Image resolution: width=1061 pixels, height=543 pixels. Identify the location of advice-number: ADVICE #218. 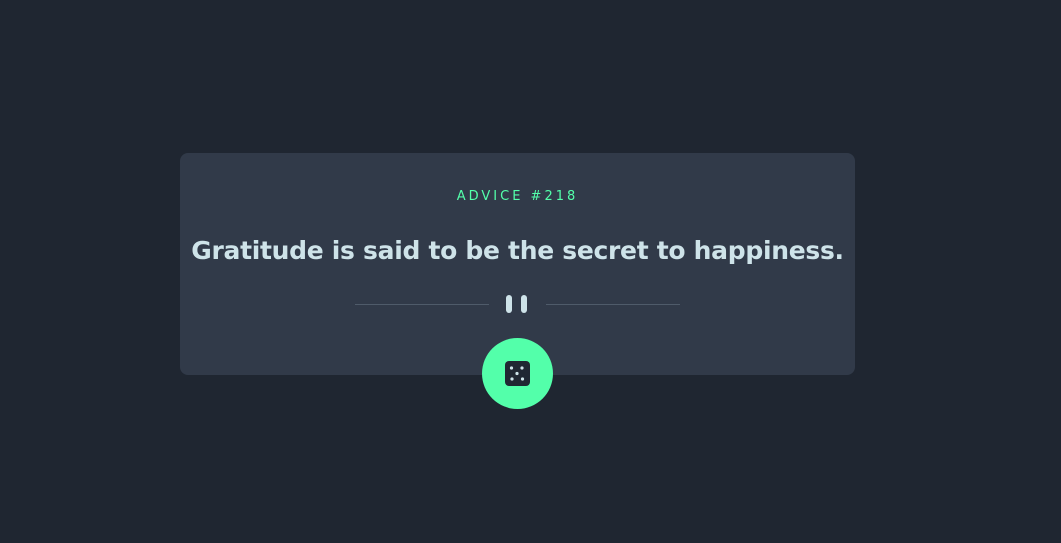
(517, 196).